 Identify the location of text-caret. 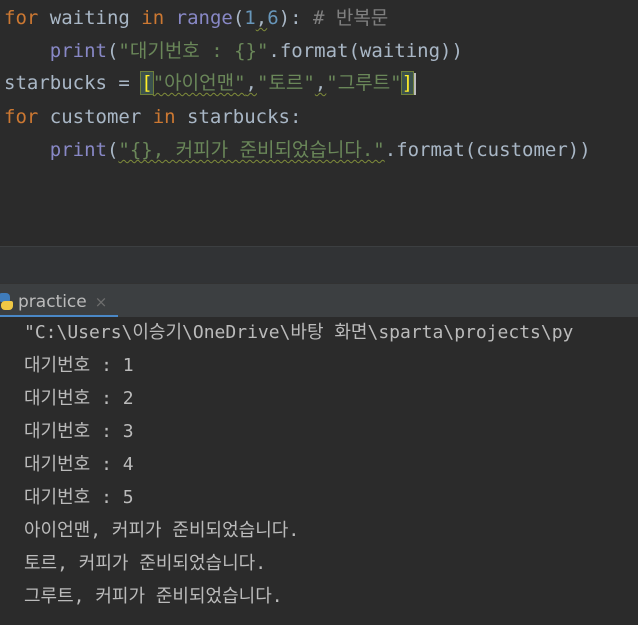
(415, 83).